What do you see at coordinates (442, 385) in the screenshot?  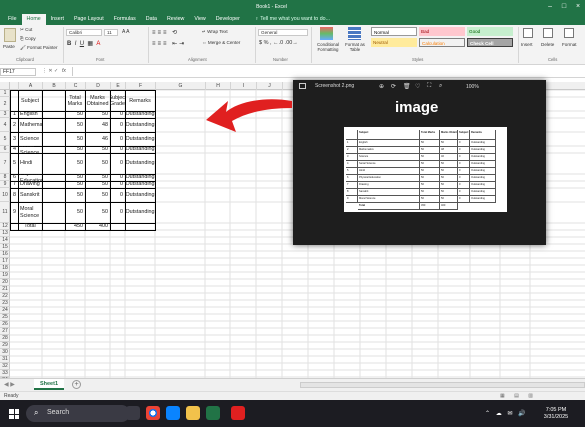 I see `horizontal-scrollbar` at bounding box center [442, 385].